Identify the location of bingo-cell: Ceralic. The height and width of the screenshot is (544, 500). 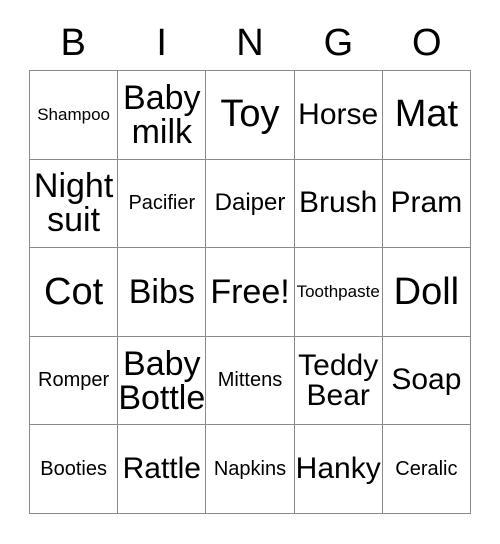
(426, 469).